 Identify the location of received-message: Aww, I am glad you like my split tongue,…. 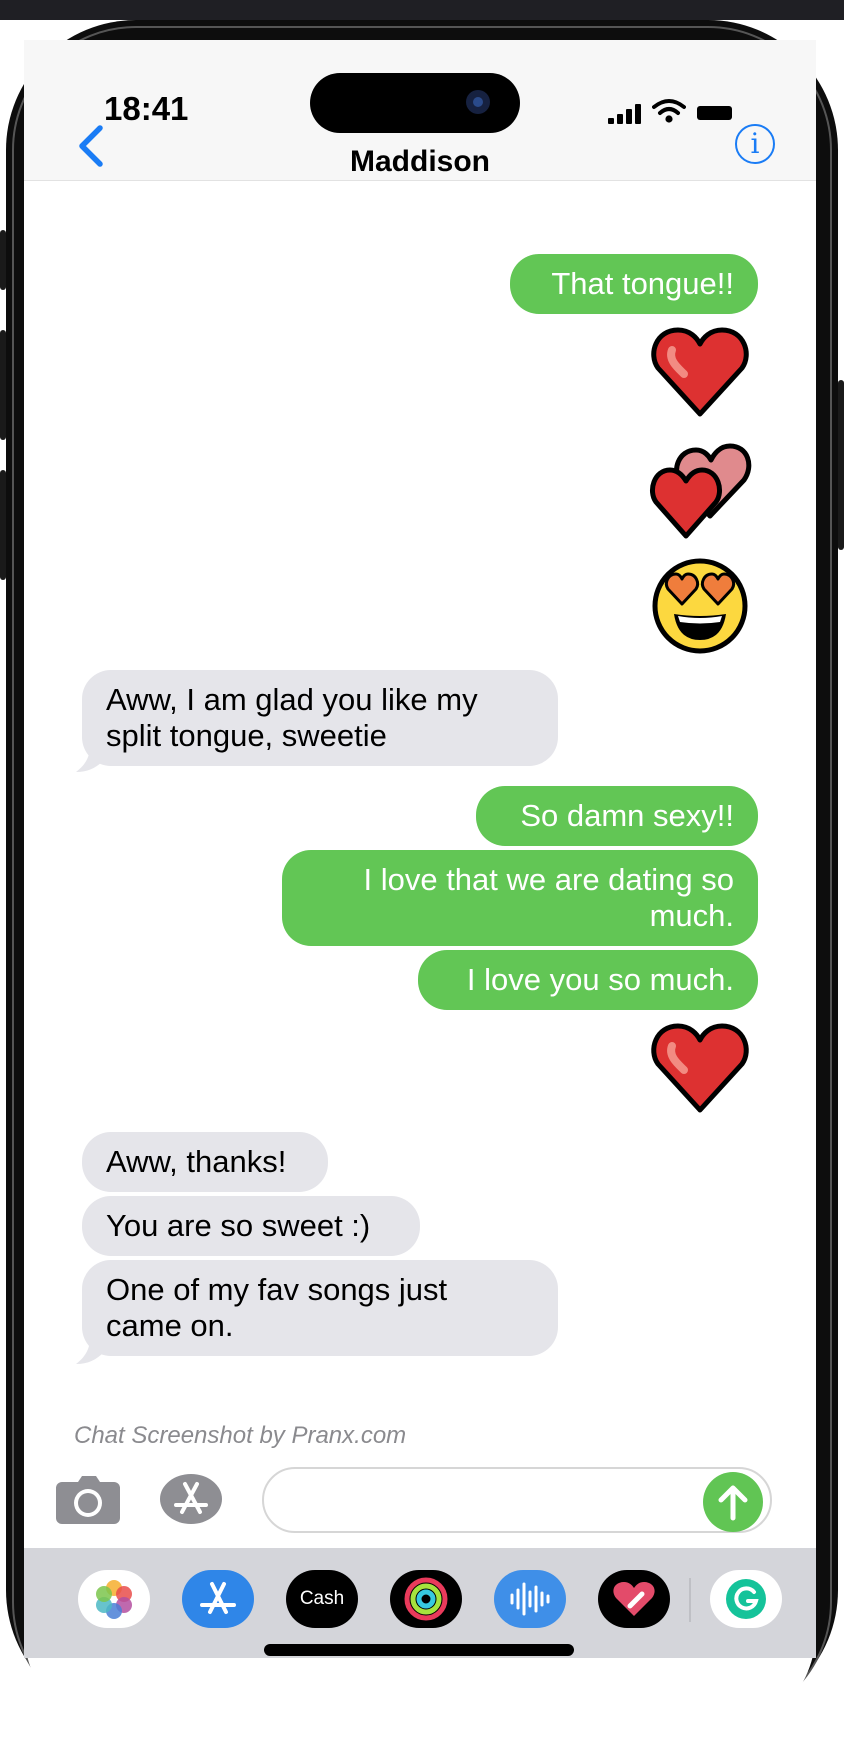
(320, 718).